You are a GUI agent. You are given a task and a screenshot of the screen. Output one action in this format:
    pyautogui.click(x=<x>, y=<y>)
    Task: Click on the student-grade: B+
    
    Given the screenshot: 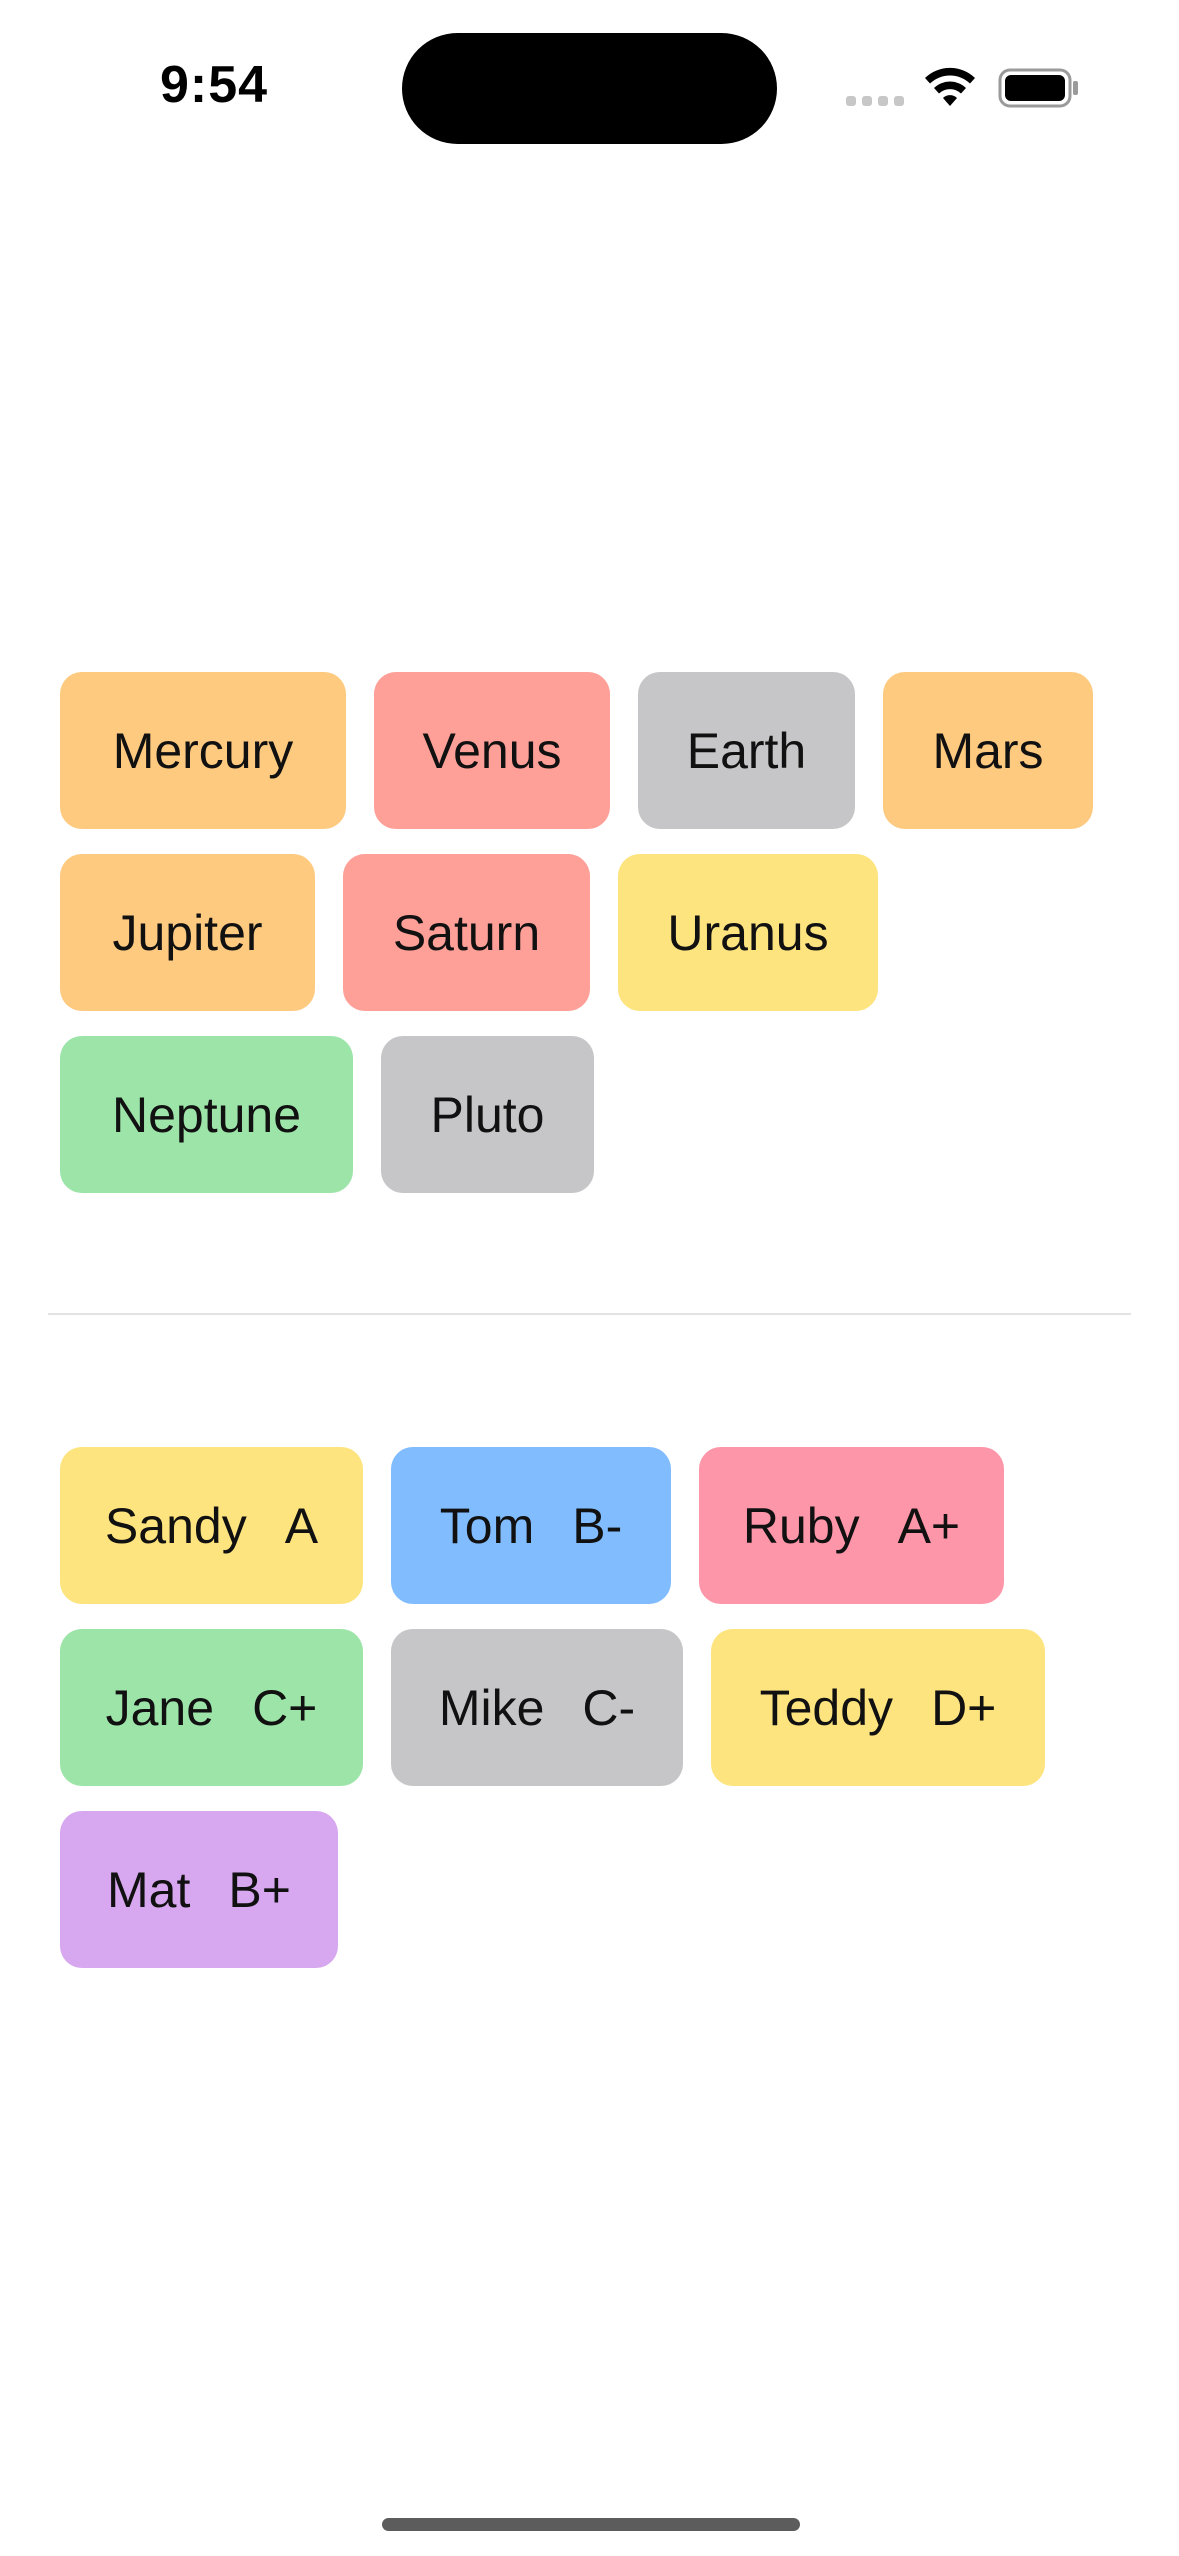 What is the action you would take?
    pyautogui.click(x=259, y=1889)
    